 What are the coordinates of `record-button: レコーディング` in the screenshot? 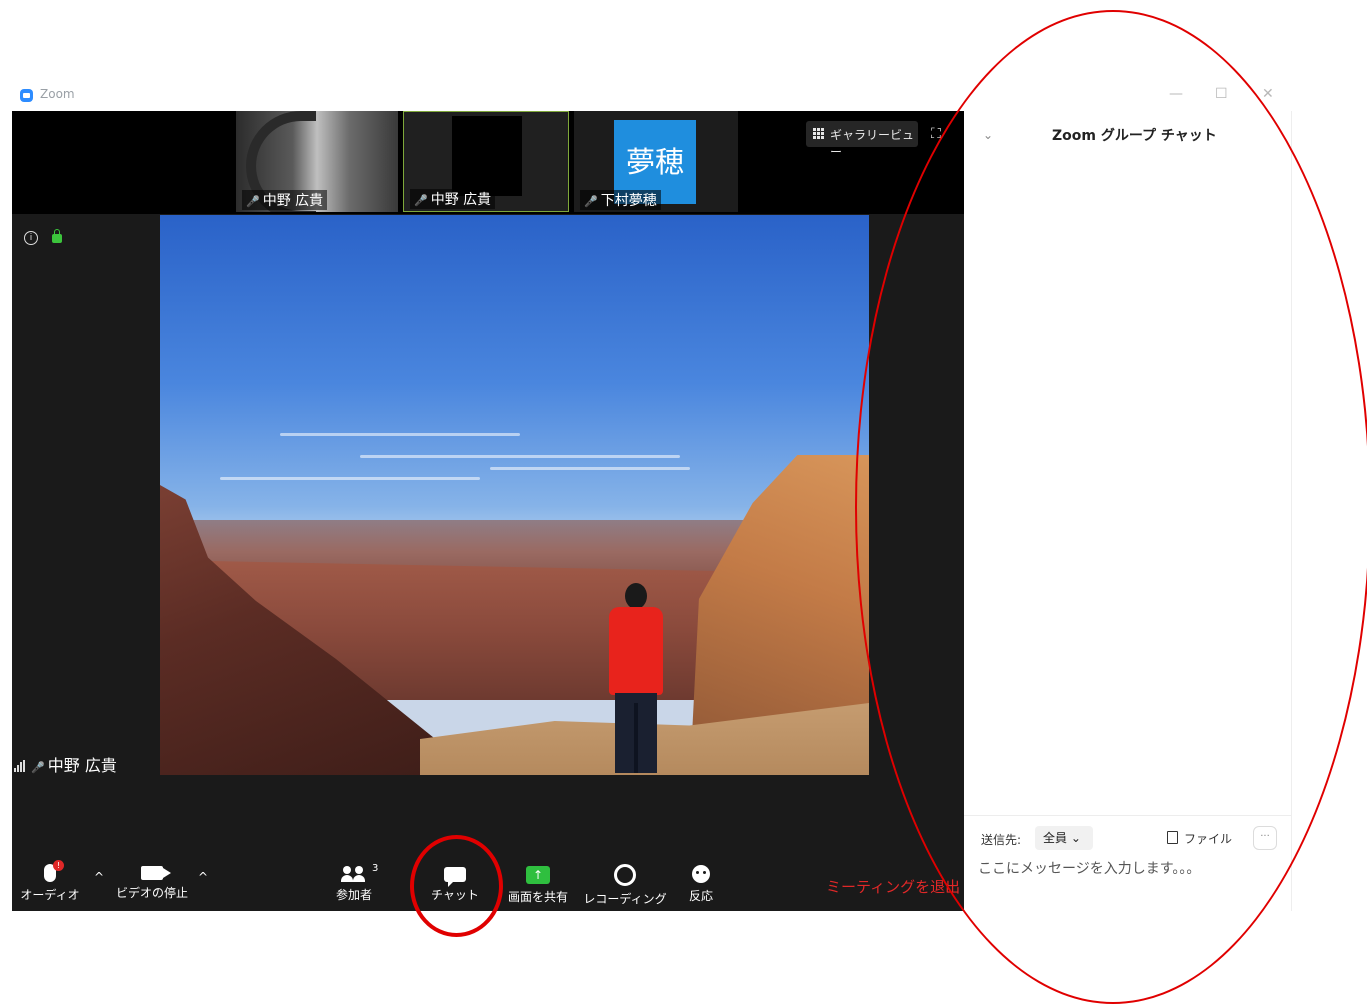 It's located at (625, 885).